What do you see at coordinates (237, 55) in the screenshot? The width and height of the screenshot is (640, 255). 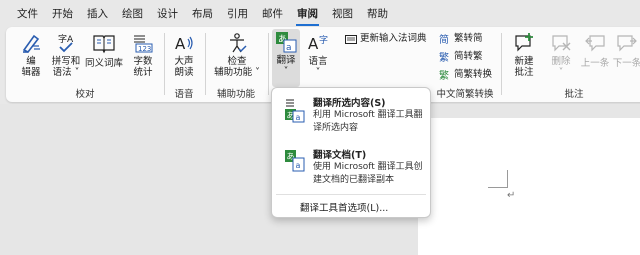 I see `check-accessibility-button: 检查 辅助功能 ˅` at bounding box center [237, 55].